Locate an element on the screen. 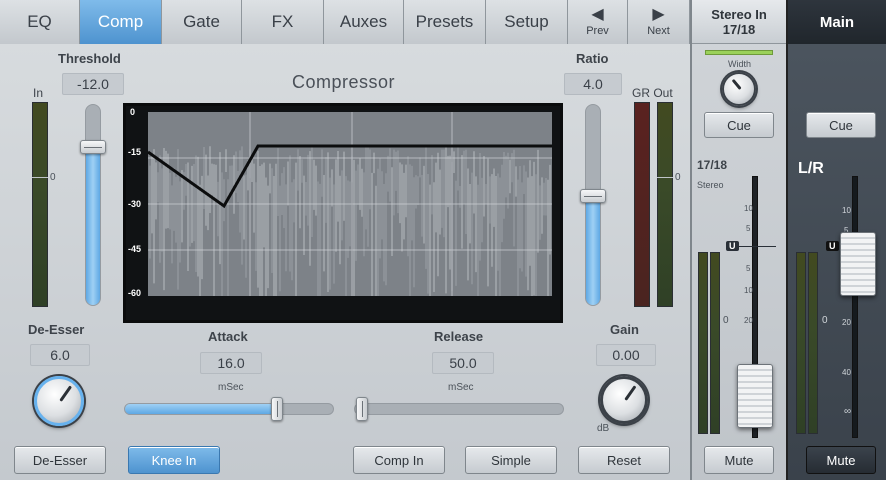  stereo-scale-20: 20 is located at coordinates (748, 320).